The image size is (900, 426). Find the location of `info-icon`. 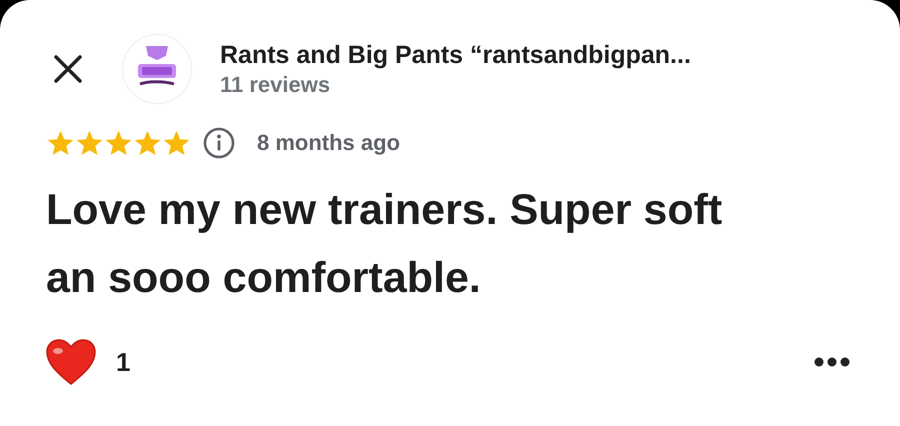

info-icon is located at coordinates (219, 143).